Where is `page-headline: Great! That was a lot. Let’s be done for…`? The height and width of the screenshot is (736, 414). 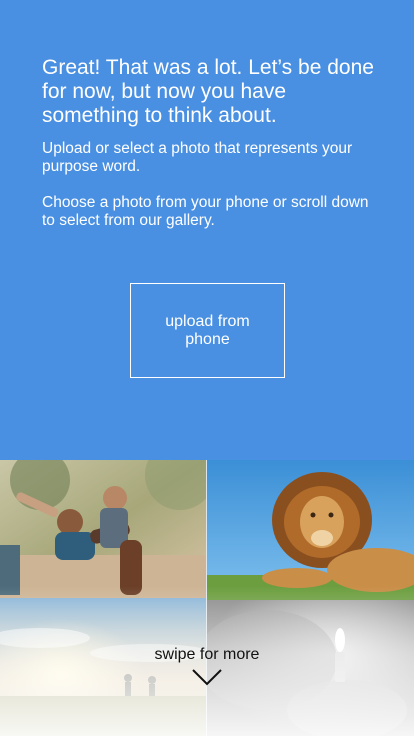
page-headline: Great! That was a lot. Let’s be done for… is located at coordinates (208, 91).